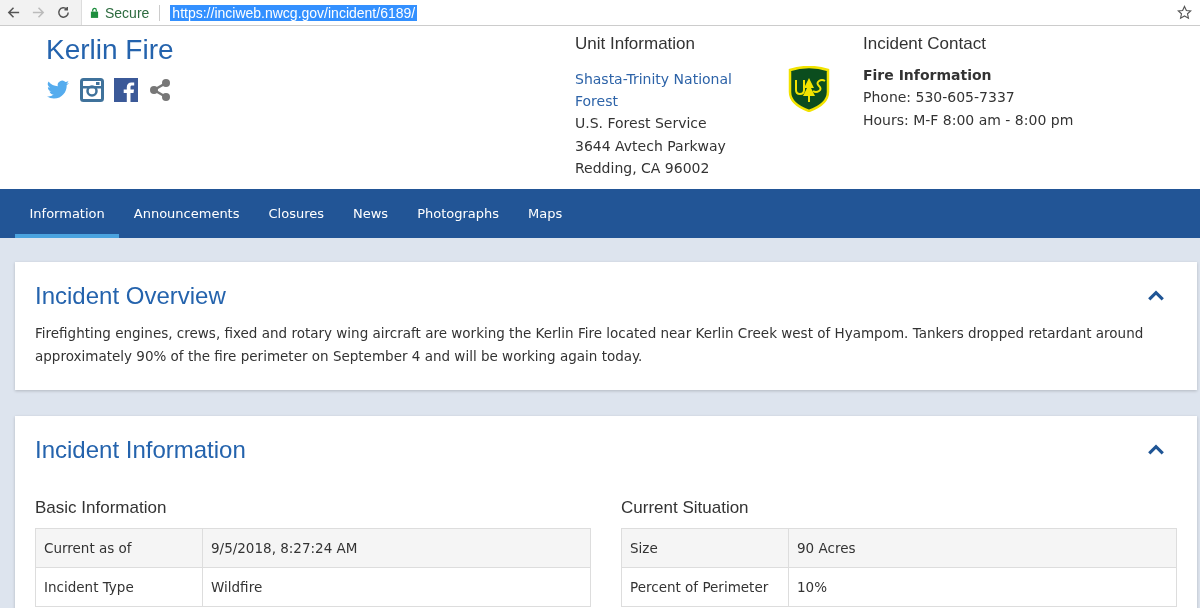  What do you see at coordinates (939, 97) in the screenshot?
I see `contact-line: Phone: 530-605-7337` at bounding box center [939, 97].